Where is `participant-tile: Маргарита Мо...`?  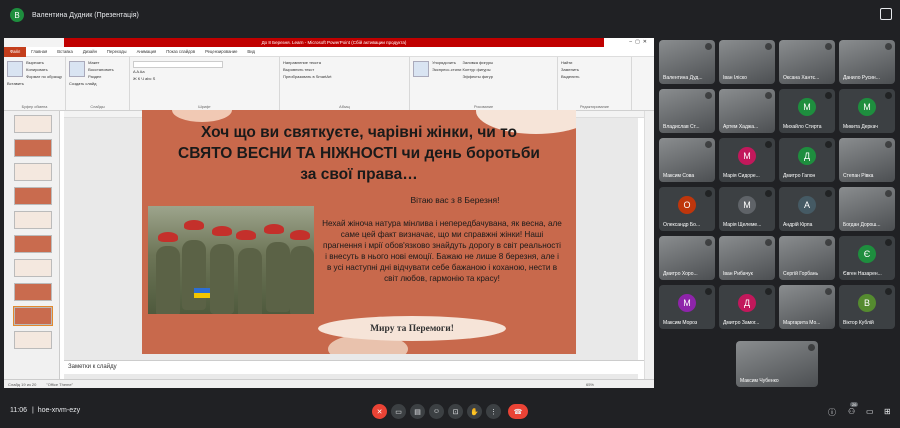
participant-tile: Маргарита Мо... is located at coordinates (807, 307).